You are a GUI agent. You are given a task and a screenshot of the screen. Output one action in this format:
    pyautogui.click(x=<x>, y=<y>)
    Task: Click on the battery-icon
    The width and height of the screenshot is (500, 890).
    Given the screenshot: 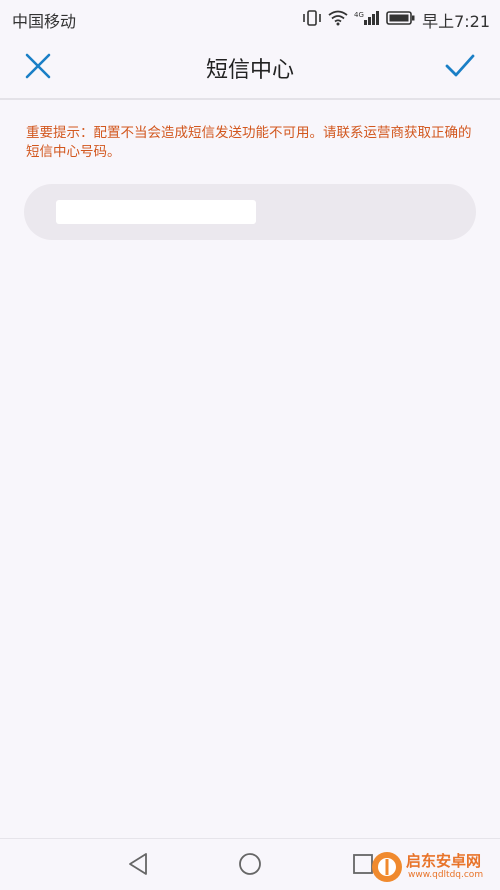 What is the action you would take?
    pyautogui.click(x=401, y=20)
    